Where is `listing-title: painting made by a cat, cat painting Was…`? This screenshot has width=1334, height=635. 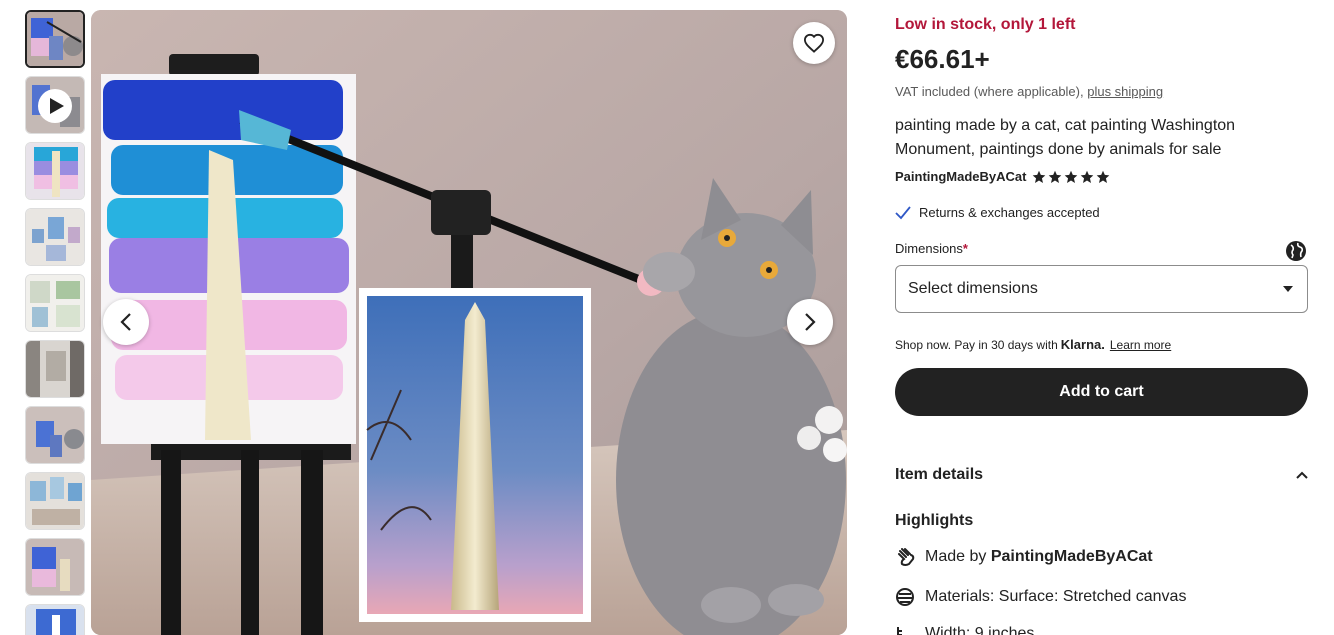 listing-title: painting made by a cat, cat painting Was… is located at coordinates (1065, 137).